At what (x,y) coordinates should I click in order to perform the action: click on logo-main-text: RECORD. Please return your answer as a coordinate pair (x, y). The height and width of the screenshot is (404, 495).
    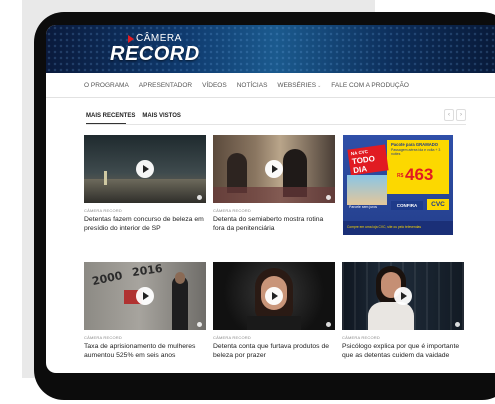
    Looking at the image, I should click on (155, 54).